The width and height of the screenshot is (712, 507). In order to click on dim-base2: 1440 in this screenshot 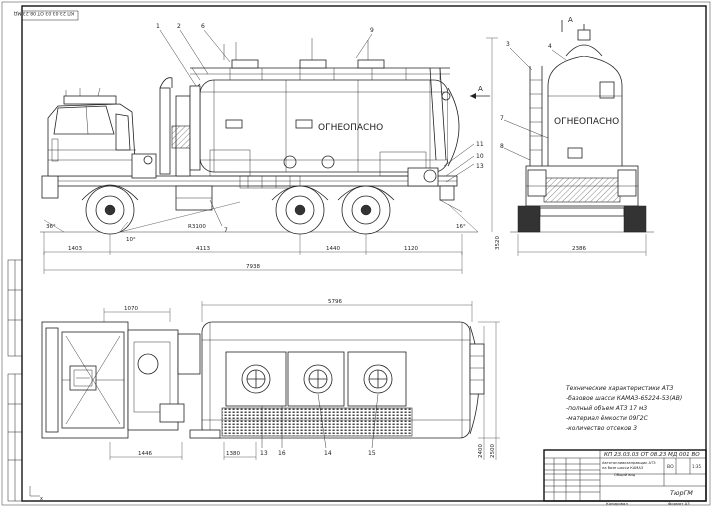, I will do `click(333, 249)`.